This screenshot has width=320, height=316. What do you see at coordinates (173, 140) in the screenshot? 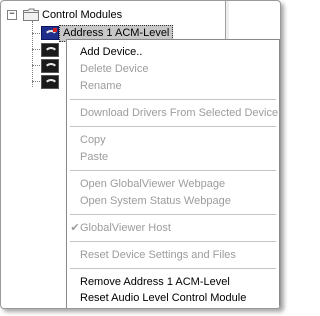
I see `menu-item-copy: Copy` at bounding box center [173, 140].